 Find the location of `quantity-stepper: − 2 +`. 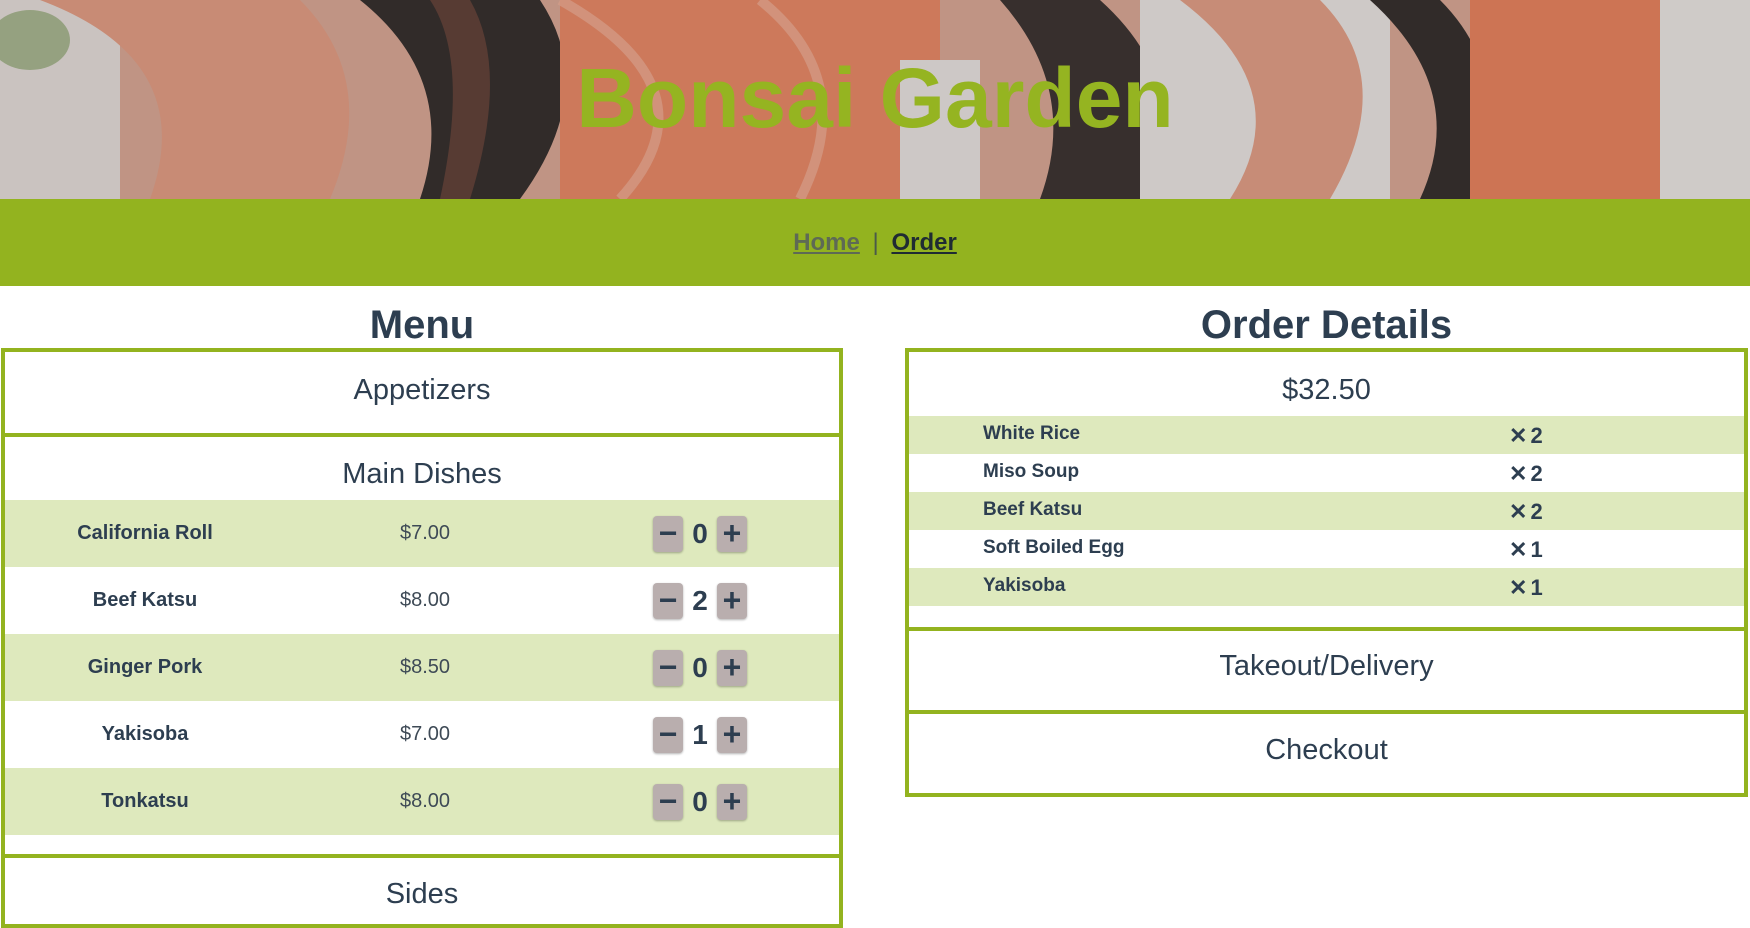

quantity-stepper: − 2 + is located at coordinates (703, 601).